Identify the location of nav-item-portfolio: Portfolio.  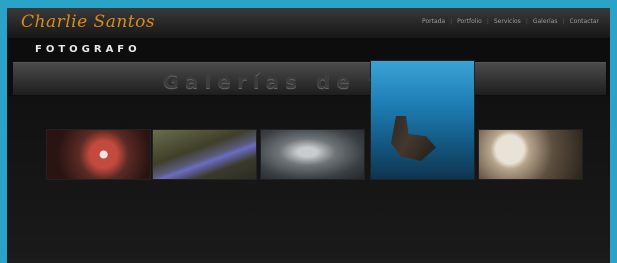
(469, 21).